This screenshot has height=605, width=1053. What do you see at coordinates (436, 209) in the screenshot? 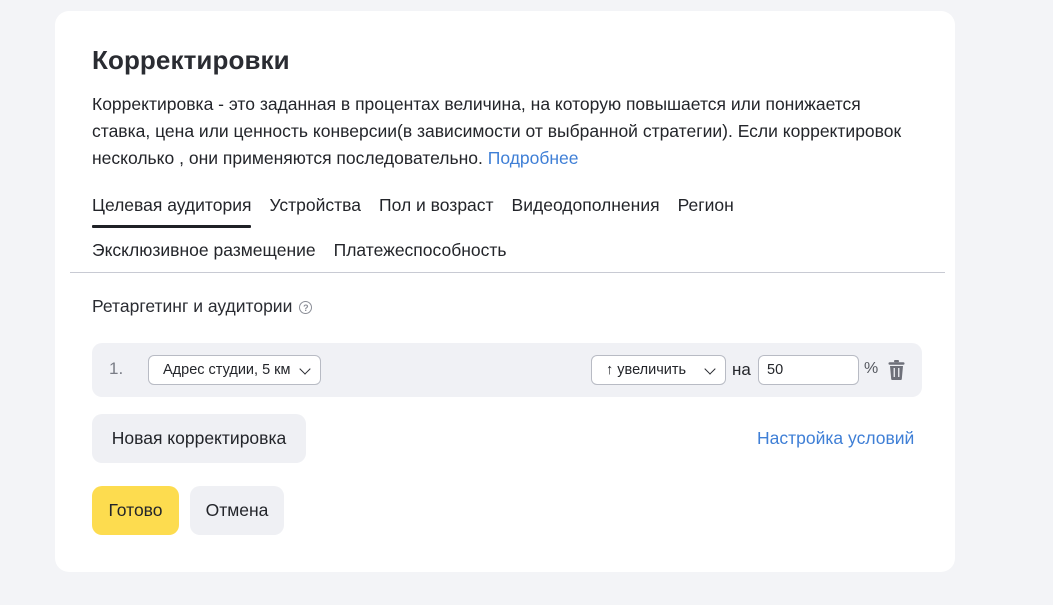
I see `tab-gender-age: Пол и возраст` at bounding box center [436, 209].